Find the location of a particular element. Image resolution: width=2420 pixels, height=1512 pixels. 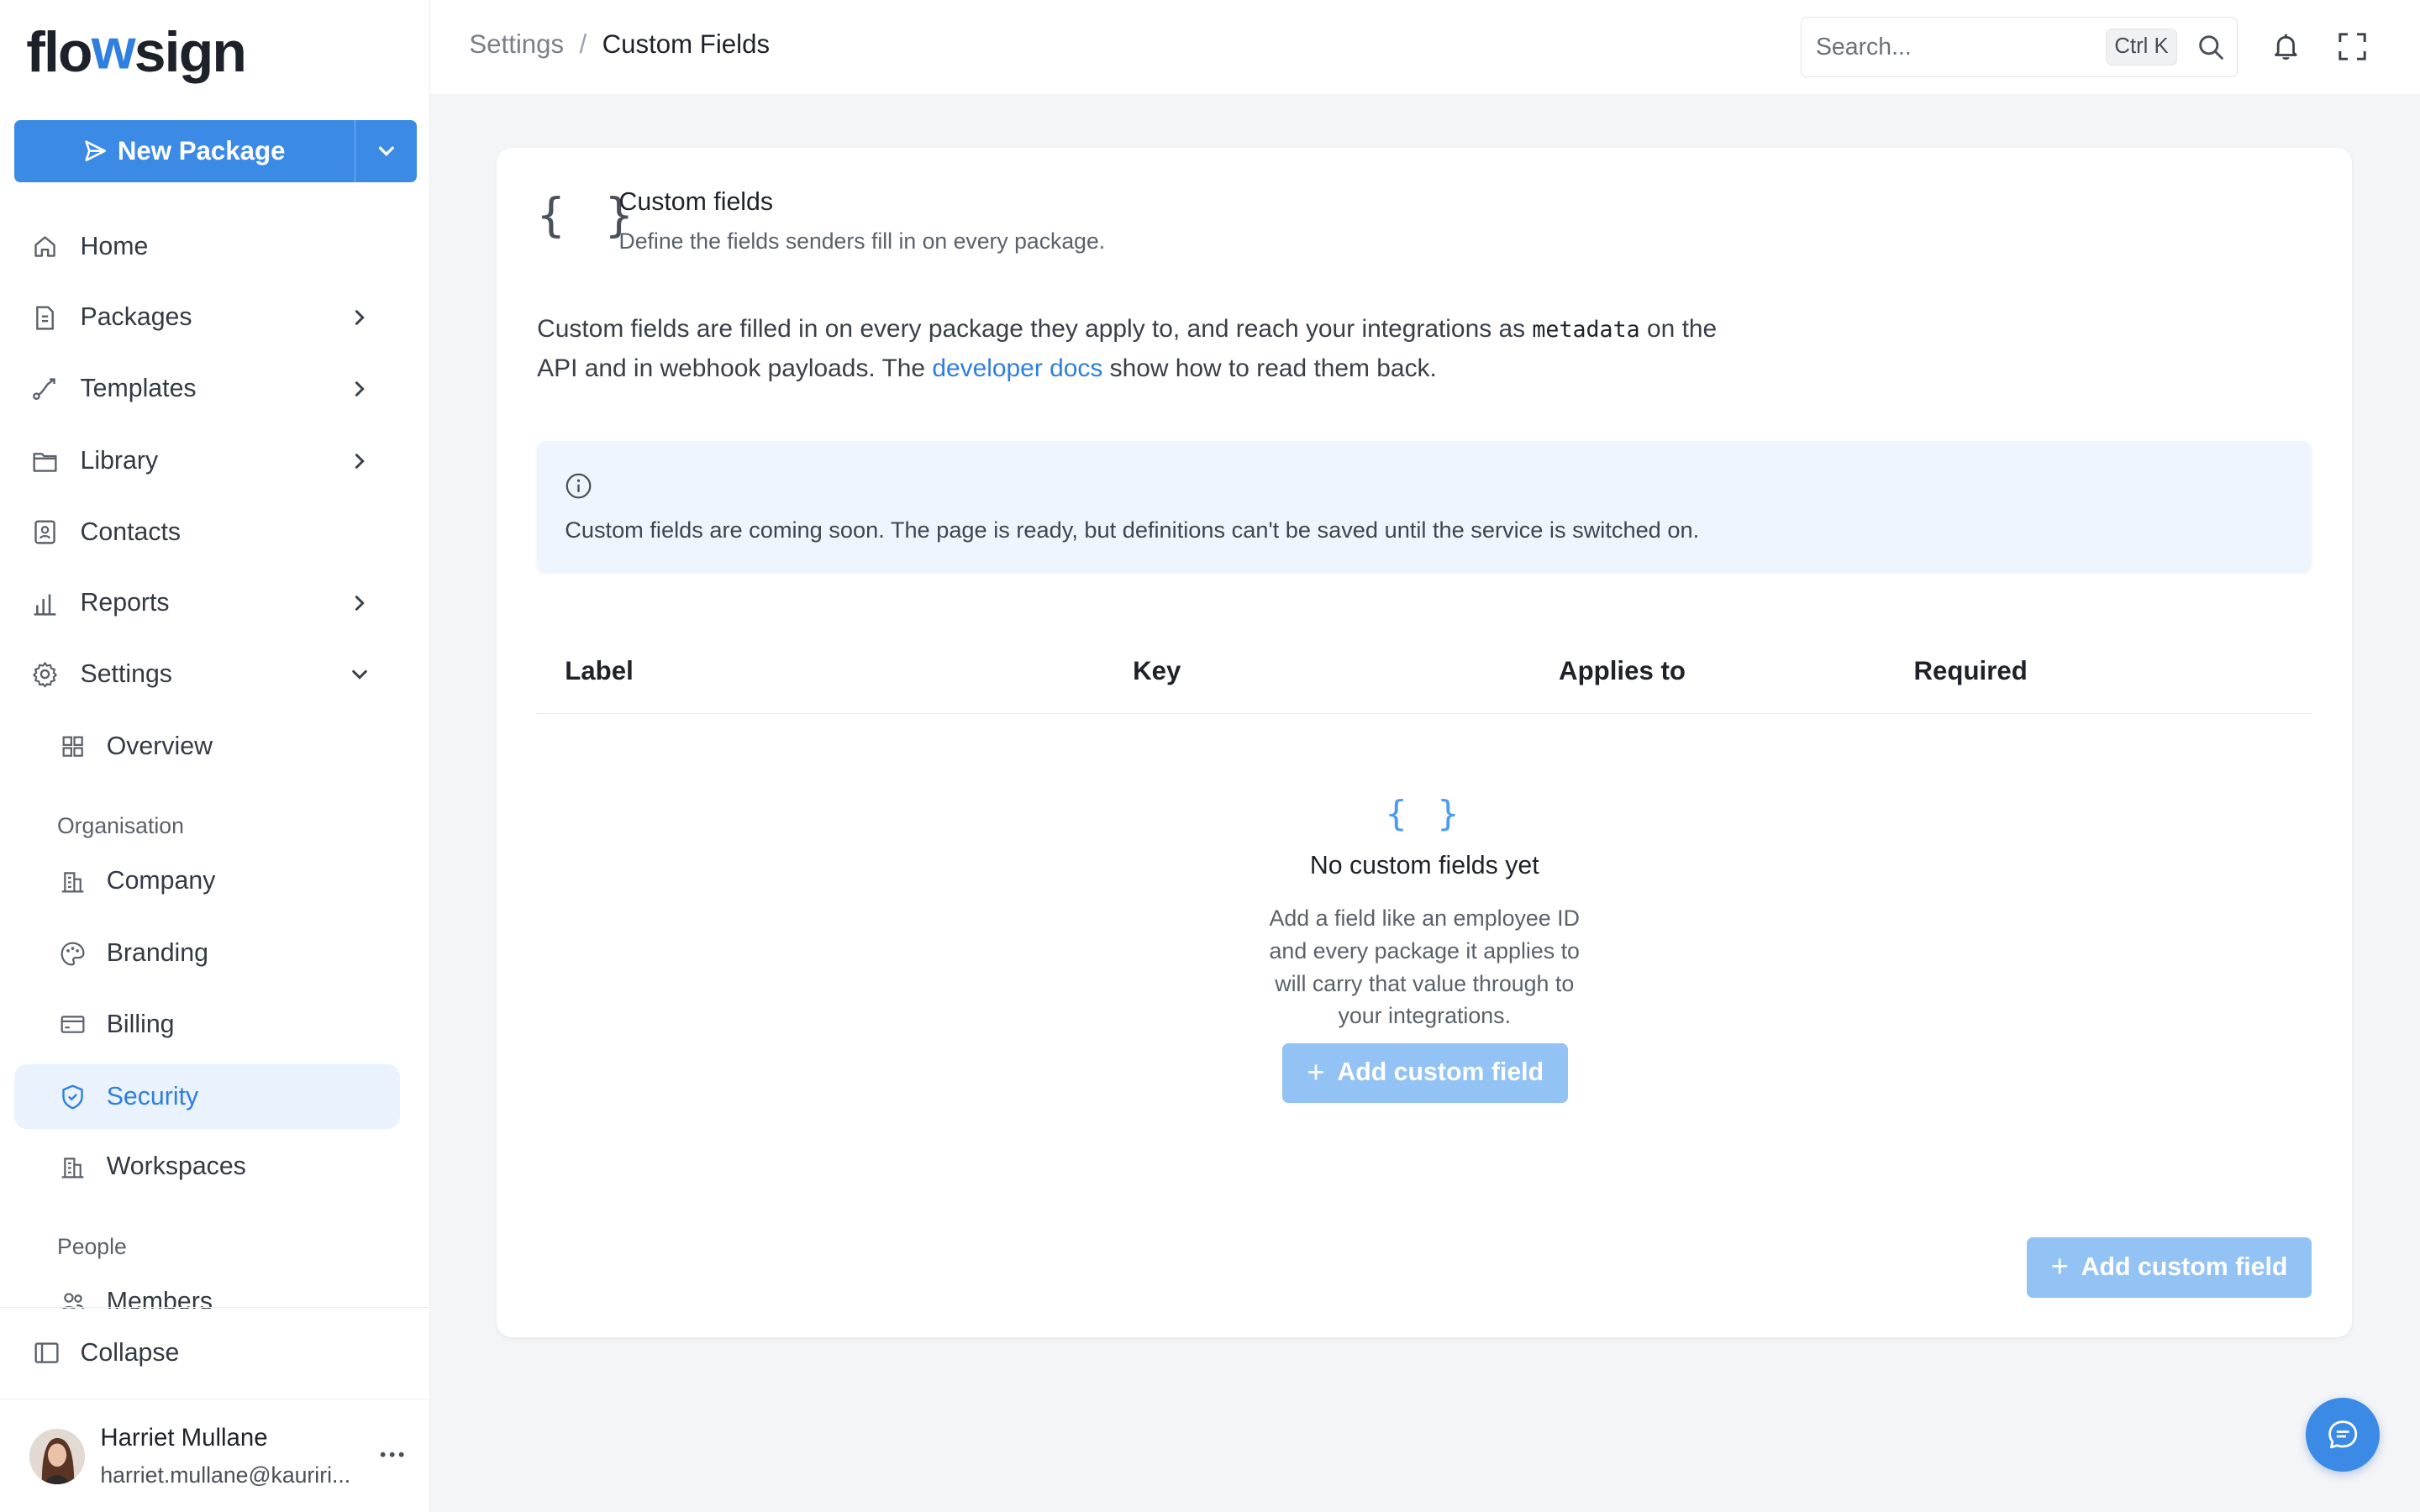

sidebar-item-branding: Branding is located at coordinates (207, 953).